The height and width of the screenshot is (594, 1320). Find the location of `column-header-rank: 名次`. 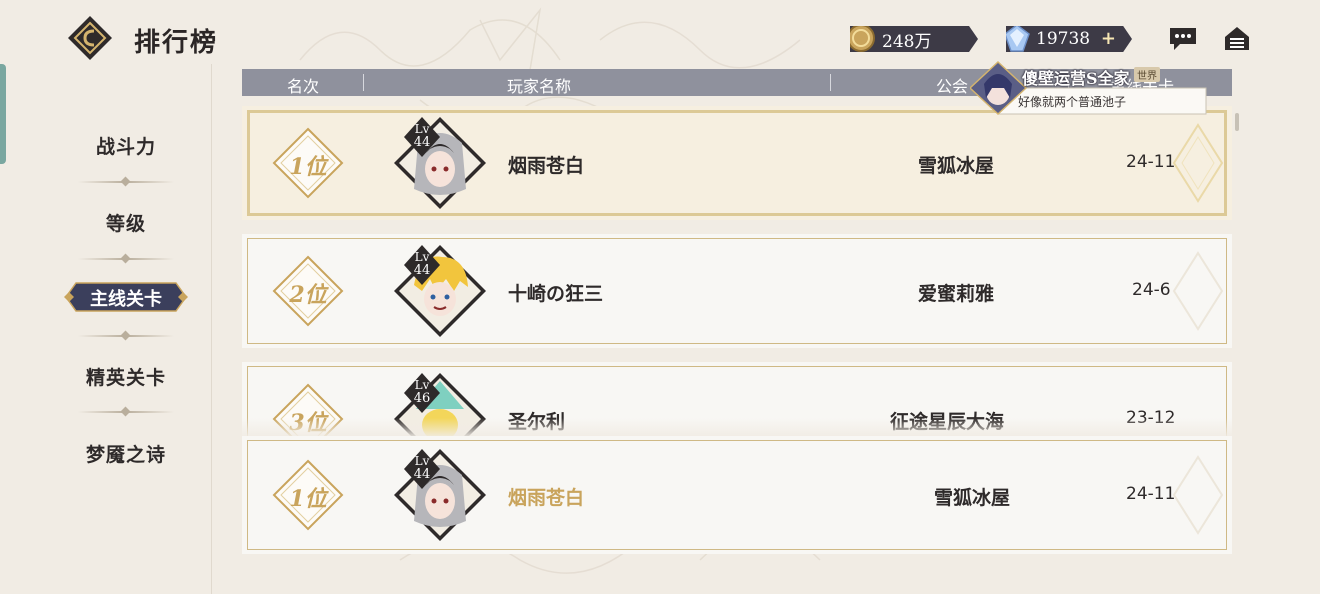

column-header-rank: 名次 is located at coordinates (303, 86).